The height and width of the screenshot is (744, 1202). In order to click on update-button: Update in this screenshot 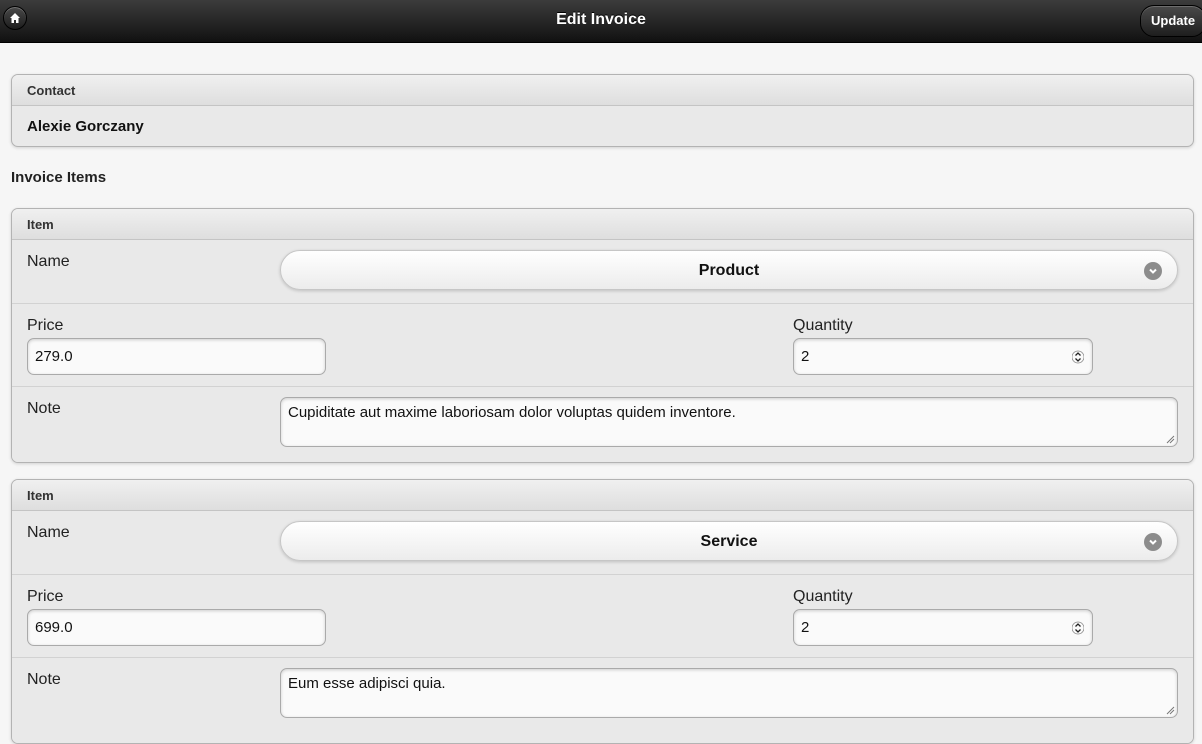, I will do `click(1171, 21)`.